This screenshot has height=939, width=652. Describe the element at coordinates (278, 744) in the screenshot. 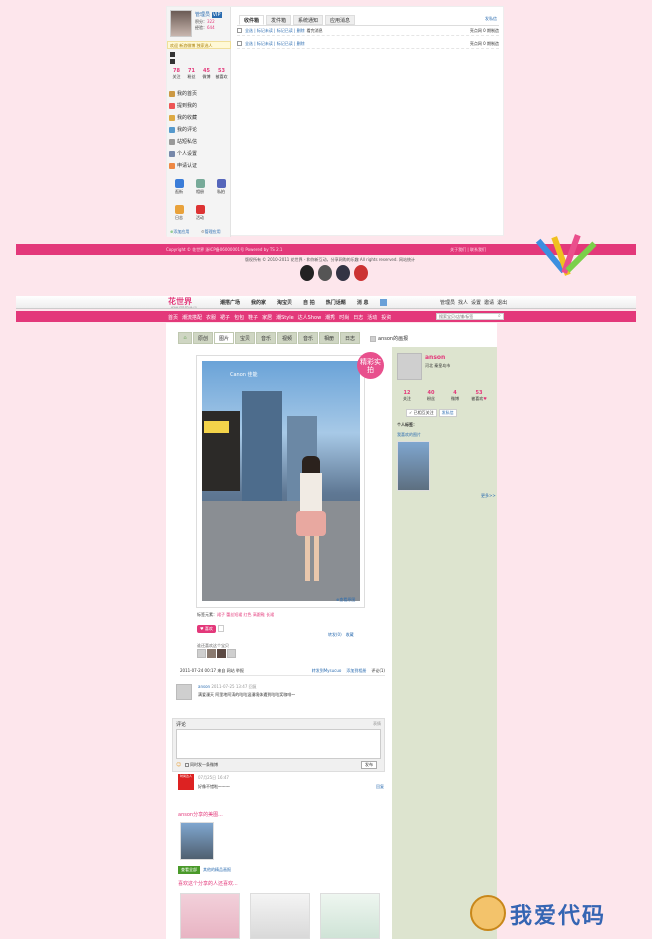

I see `comment-textarea` at that location.